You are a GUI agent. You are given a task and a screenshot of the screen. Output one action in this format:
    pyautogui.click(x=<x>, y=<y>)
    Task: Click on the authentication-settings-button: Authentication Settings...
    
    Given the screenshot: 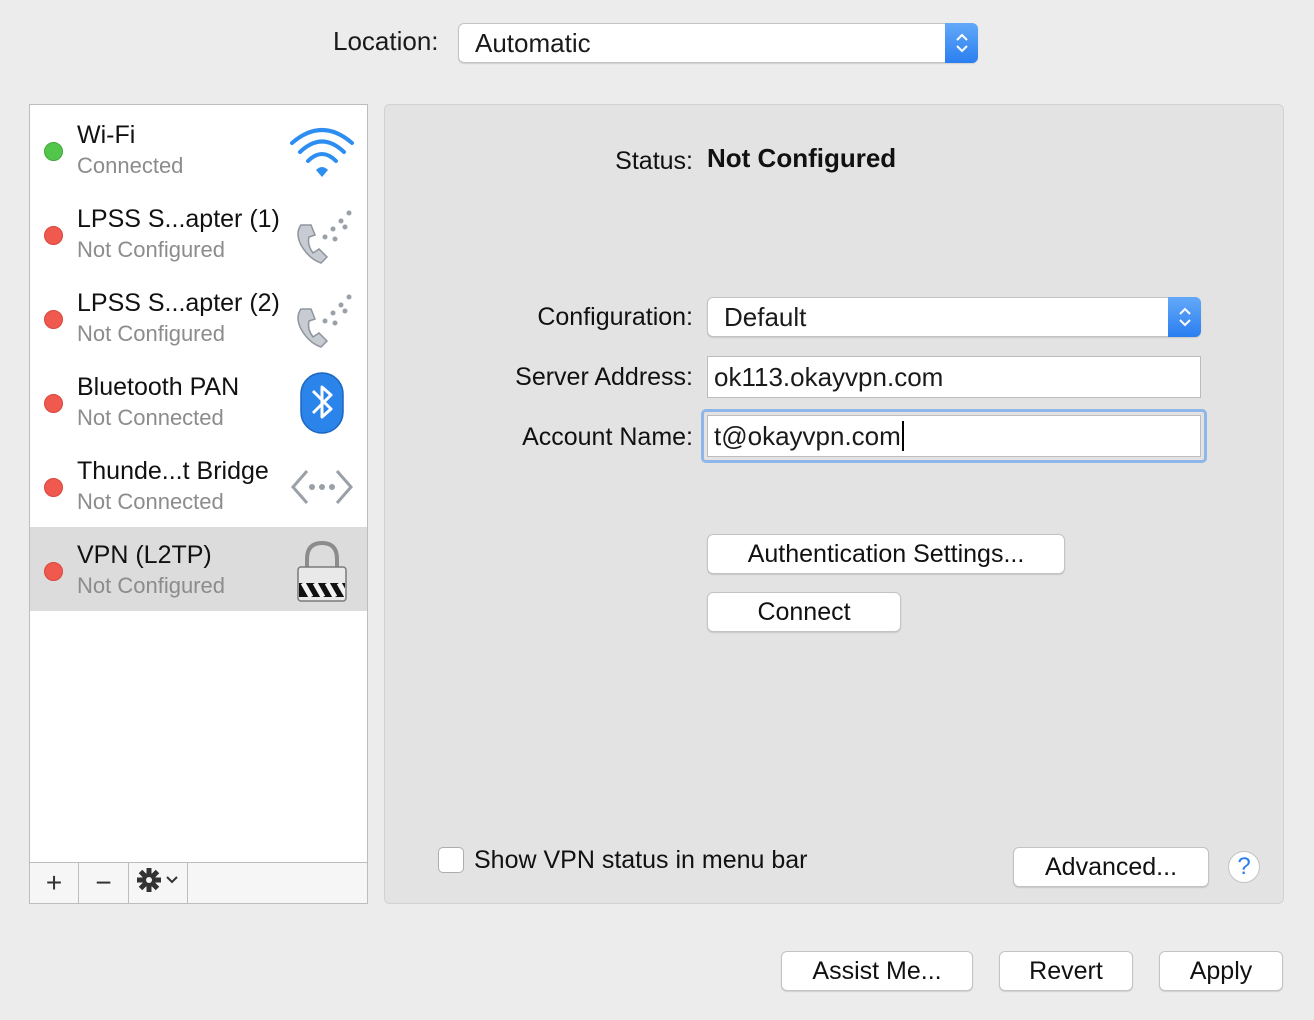 What is the action you would take?
    pyautogui.click(x=886, y=554)
    